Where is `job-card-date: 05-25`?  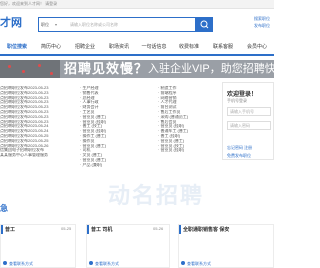 job-card-date: 05-25 is located at coordinates (66, 228).